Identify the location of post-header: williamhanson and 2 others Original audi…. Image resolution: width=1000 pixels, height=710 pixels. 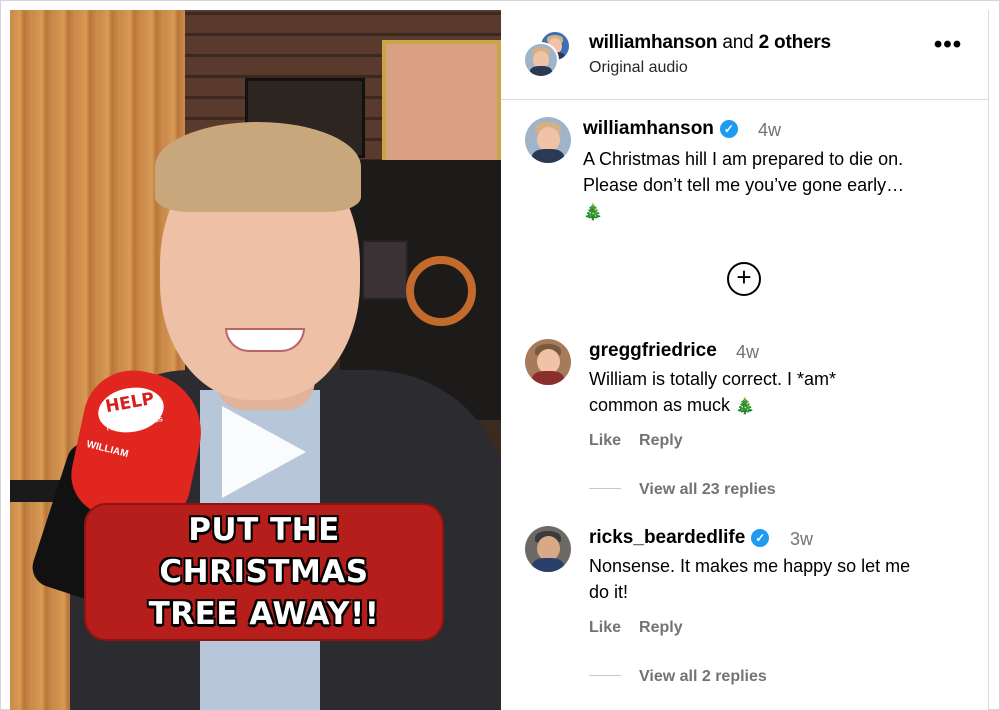
(745, 55).